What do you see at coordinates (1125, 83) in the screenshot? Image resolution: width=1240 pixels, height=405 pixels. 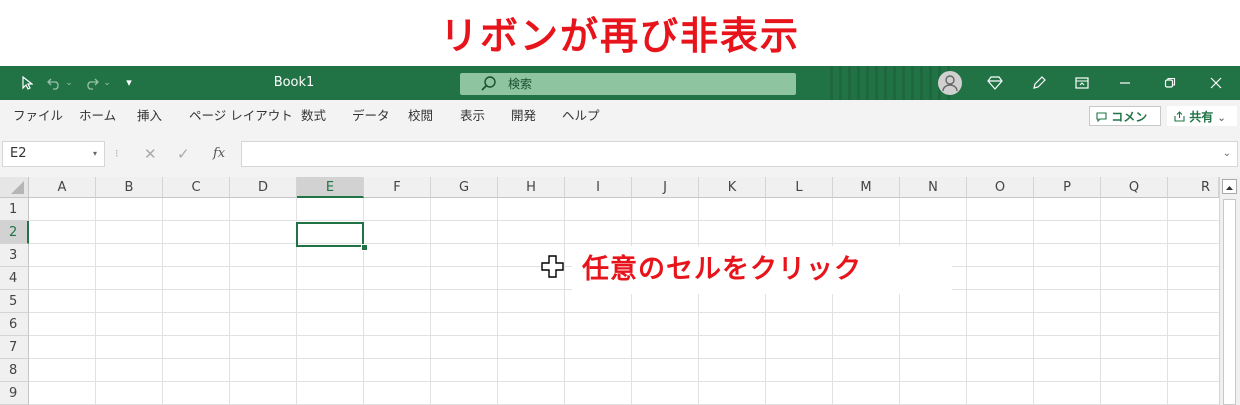 I see `minimize-icon` at bounding box center [1125, 83].